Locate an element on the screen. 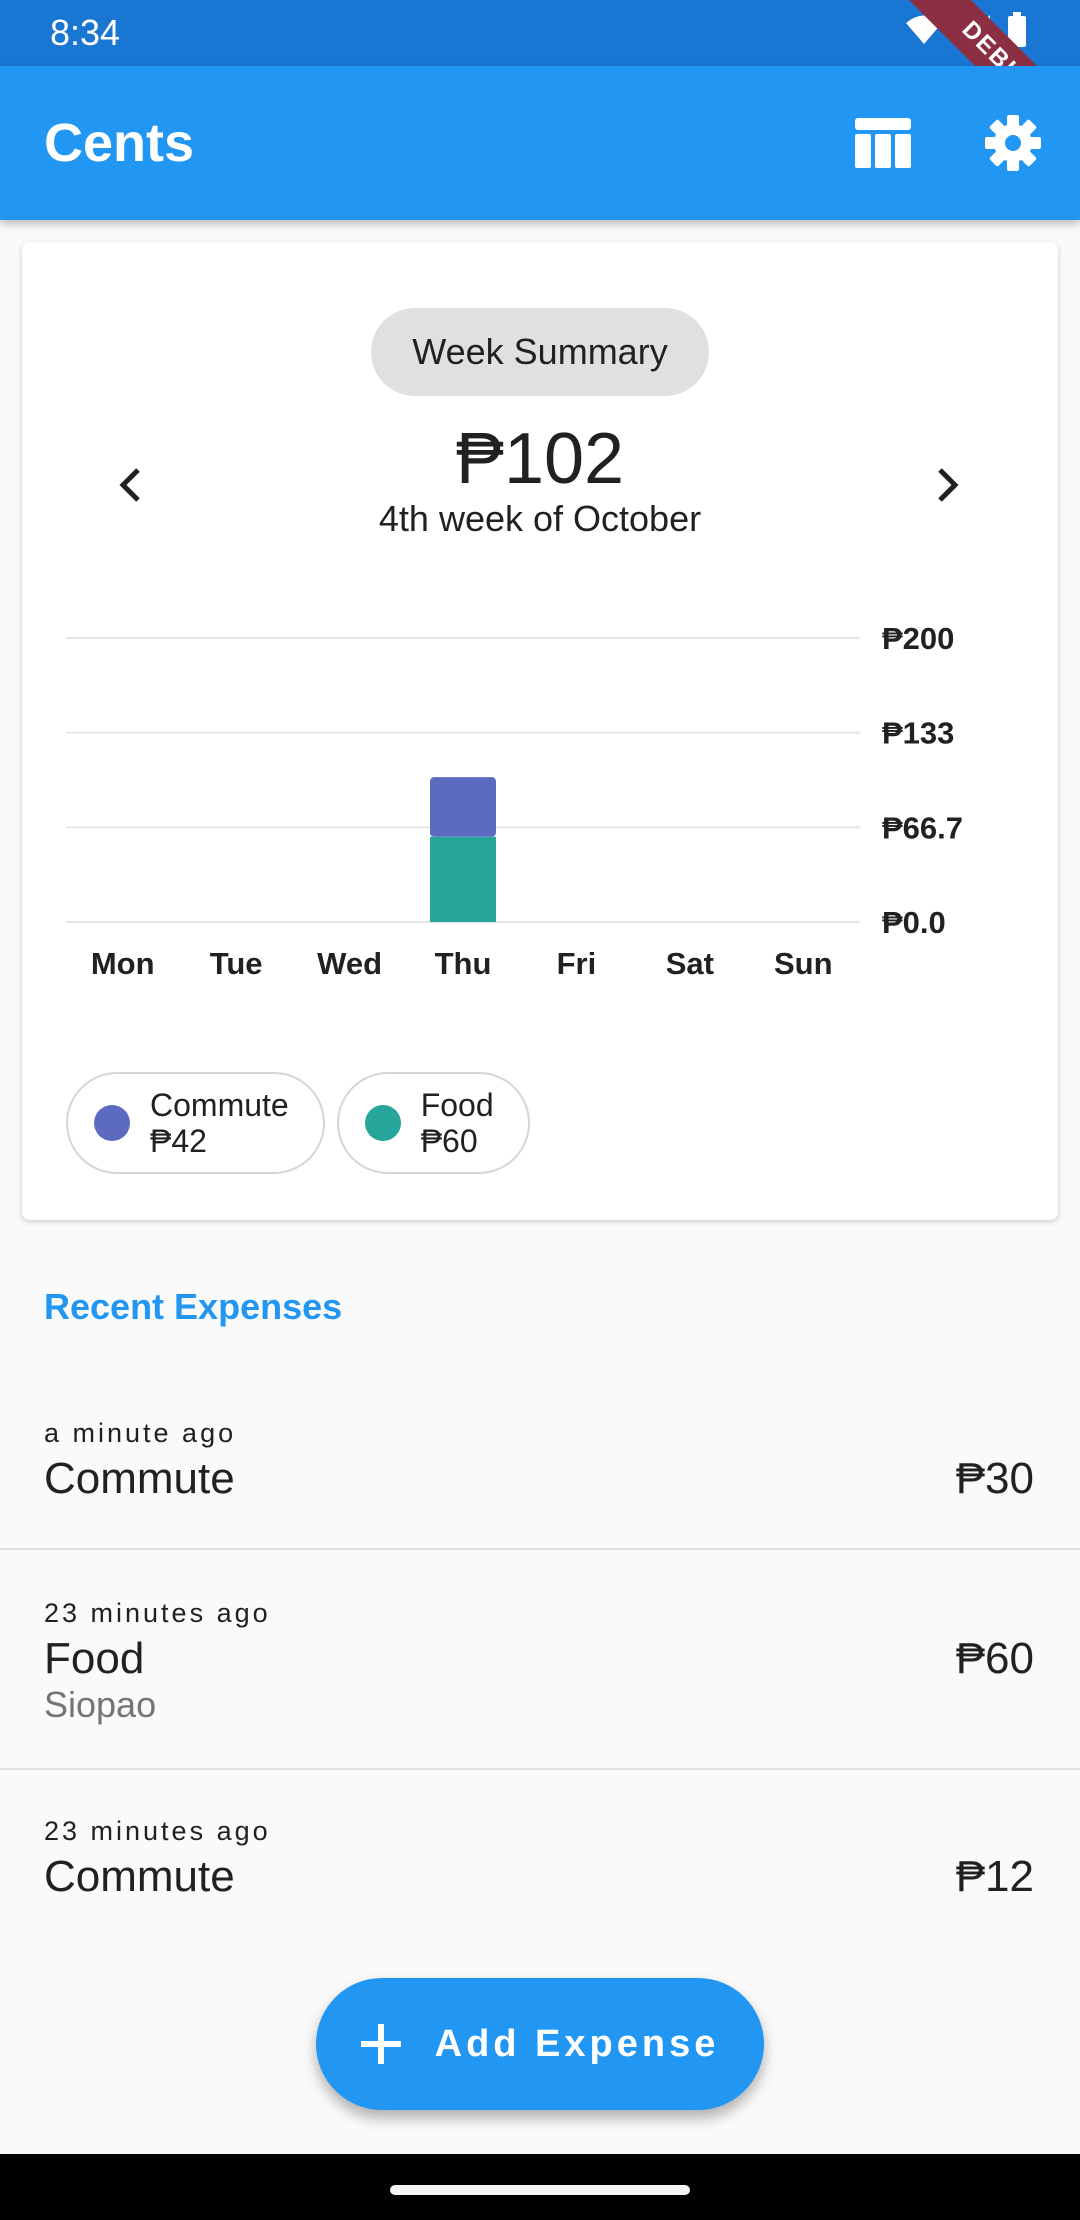 This screenshot has width=1080, height=2220. y-tick-label: ₱66.7 is located at coordinates (922, 827).